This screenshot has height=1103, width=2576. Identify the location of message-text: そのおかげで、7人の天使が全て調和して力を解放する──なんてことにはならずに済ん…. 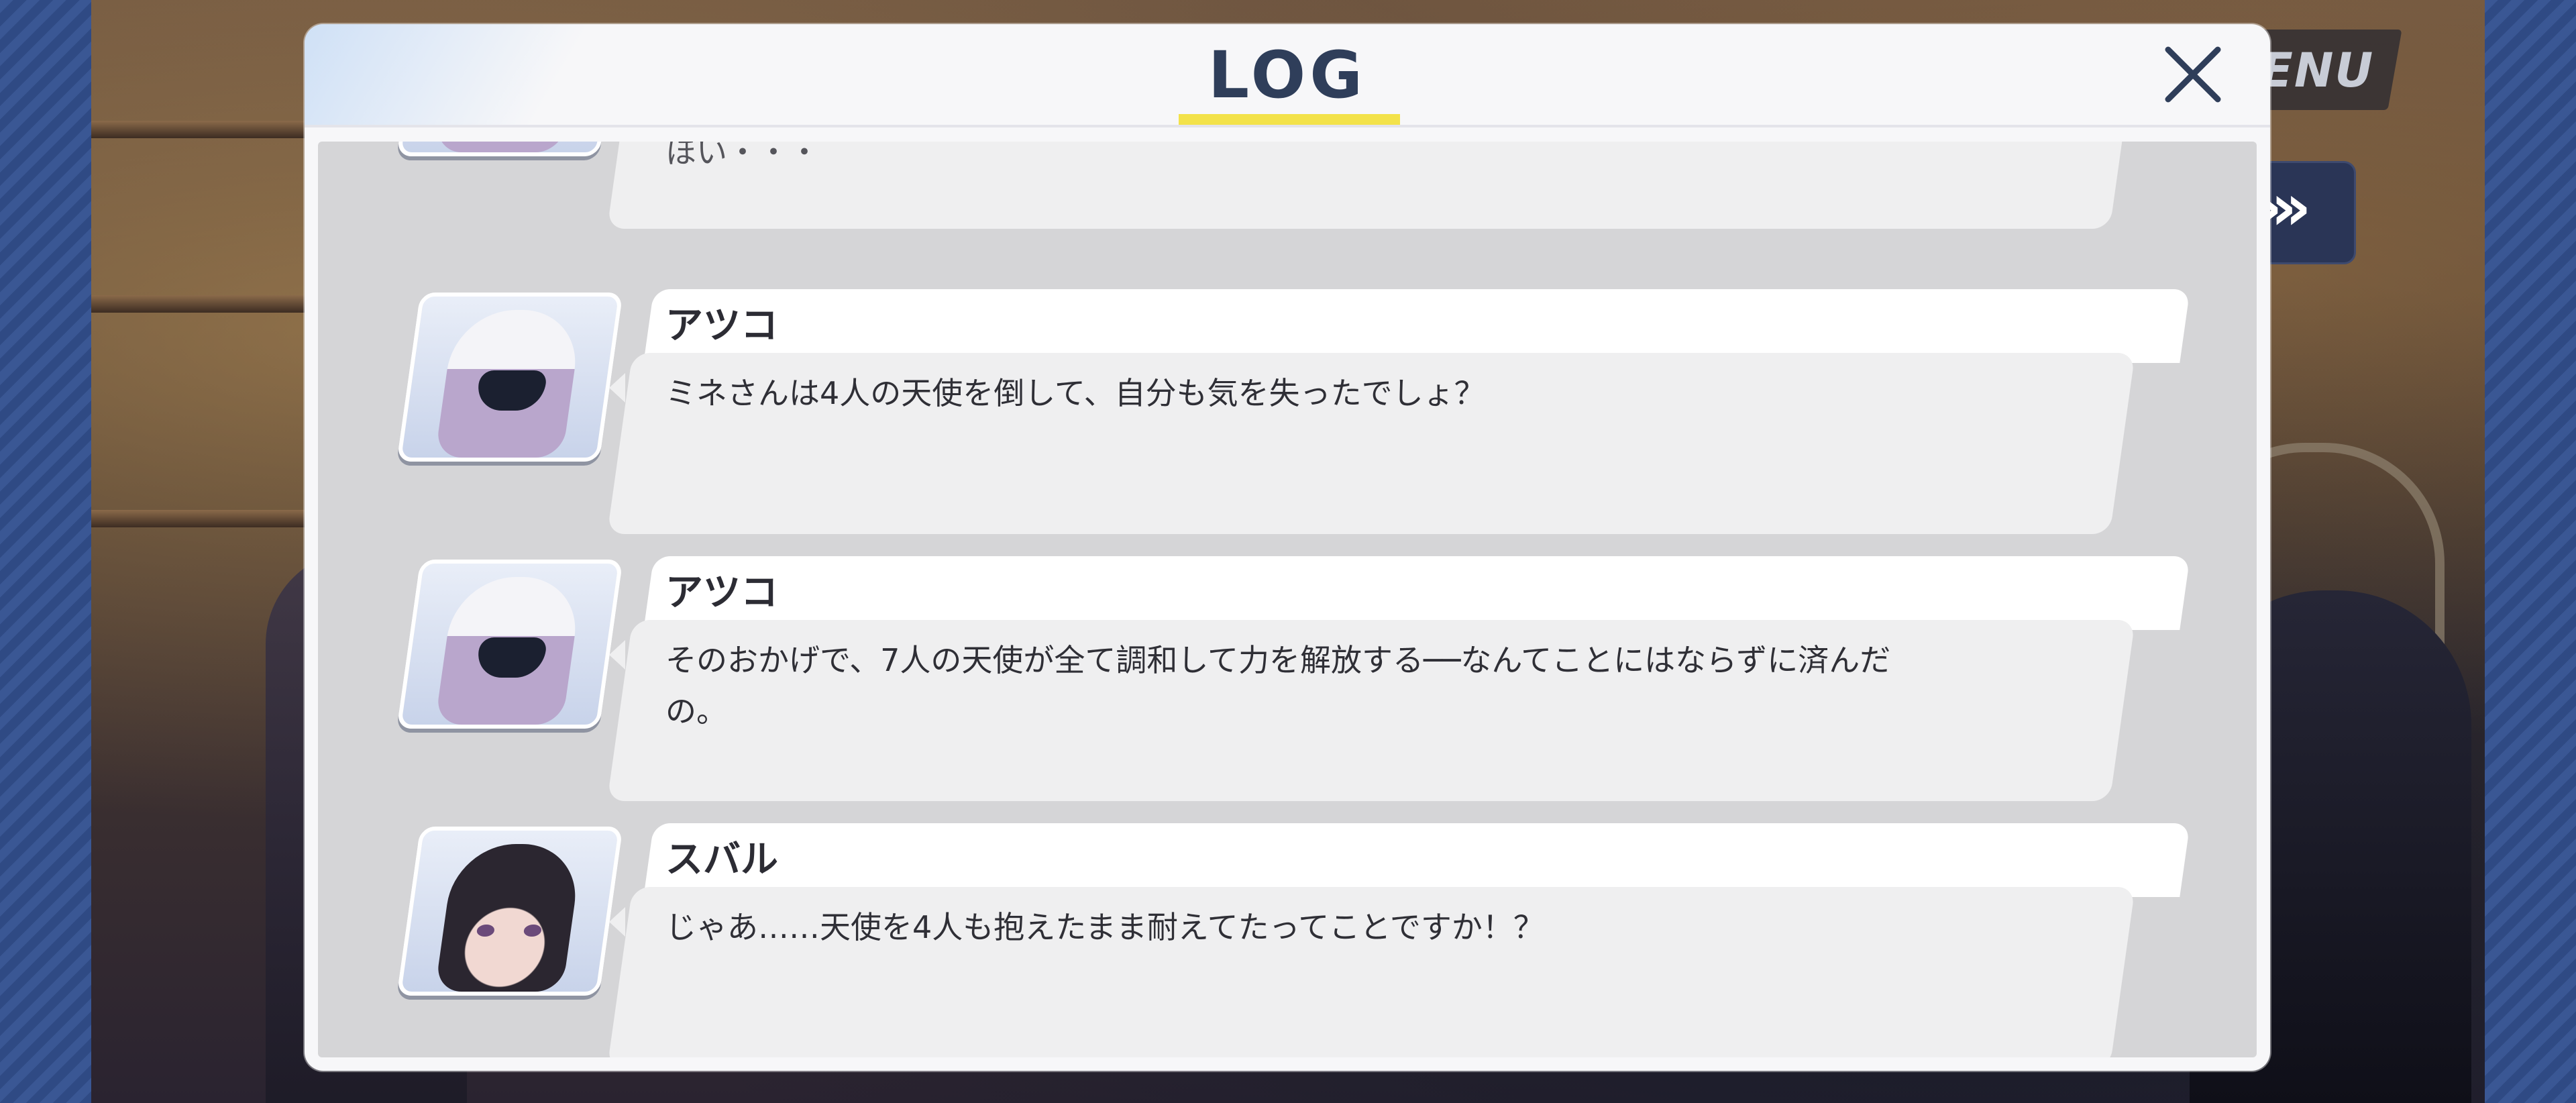
(1278, 686).